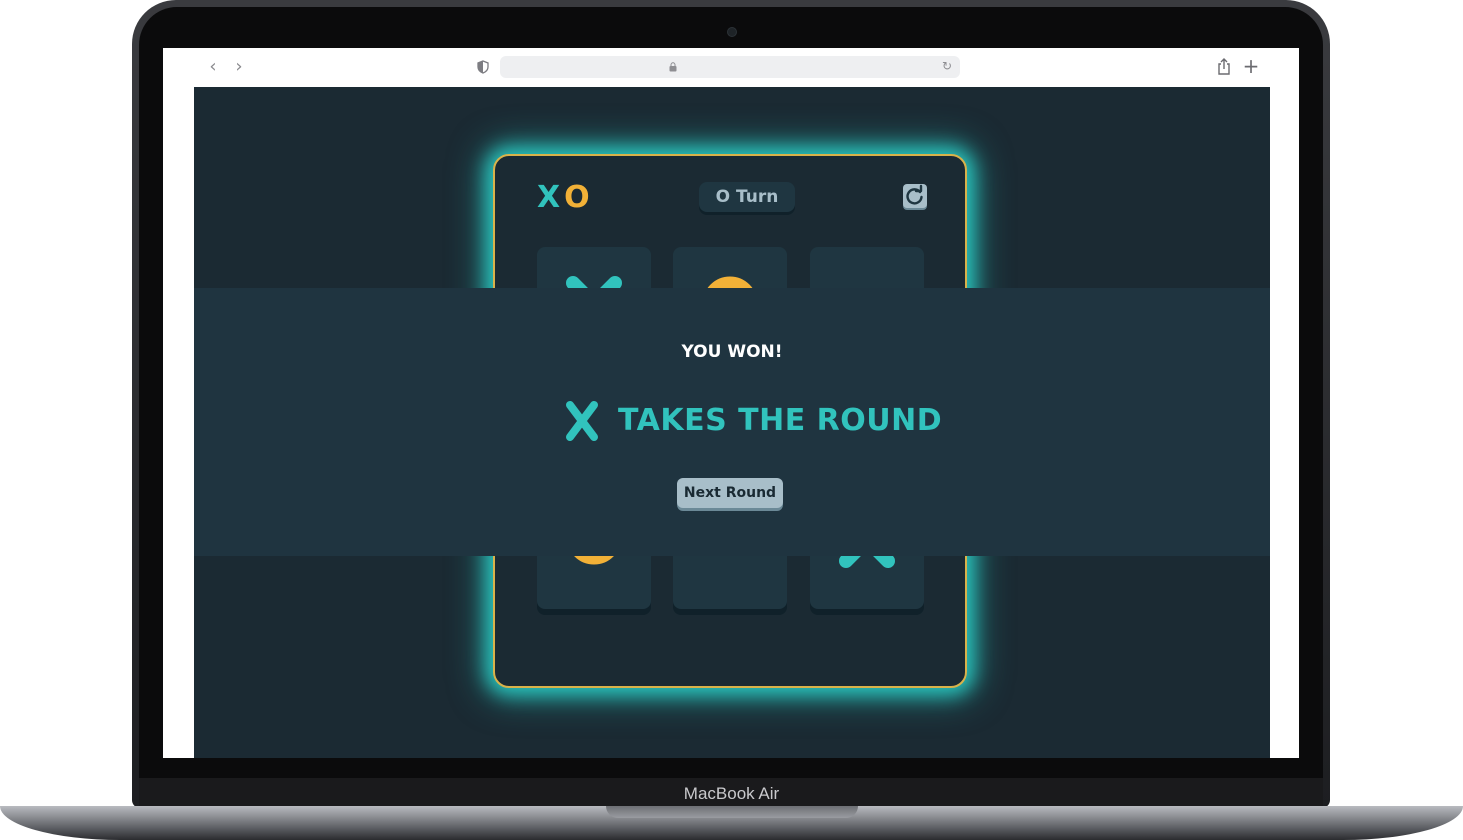  I want to click on next-round-button: Next Round, so click(730, 493).